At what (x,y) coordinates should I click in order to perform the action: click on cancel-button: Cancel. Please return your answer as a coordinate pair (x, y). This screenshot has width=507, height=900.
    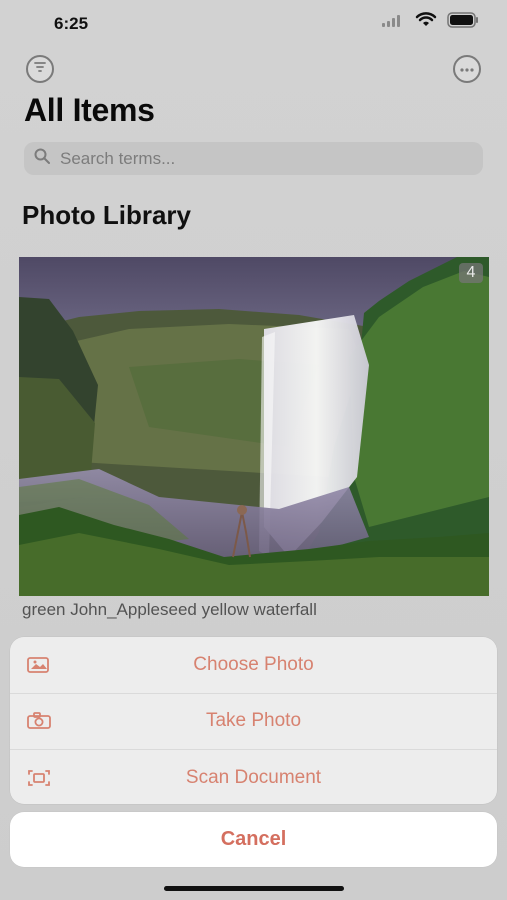
    Looking at the image, I should click on (253, 839).